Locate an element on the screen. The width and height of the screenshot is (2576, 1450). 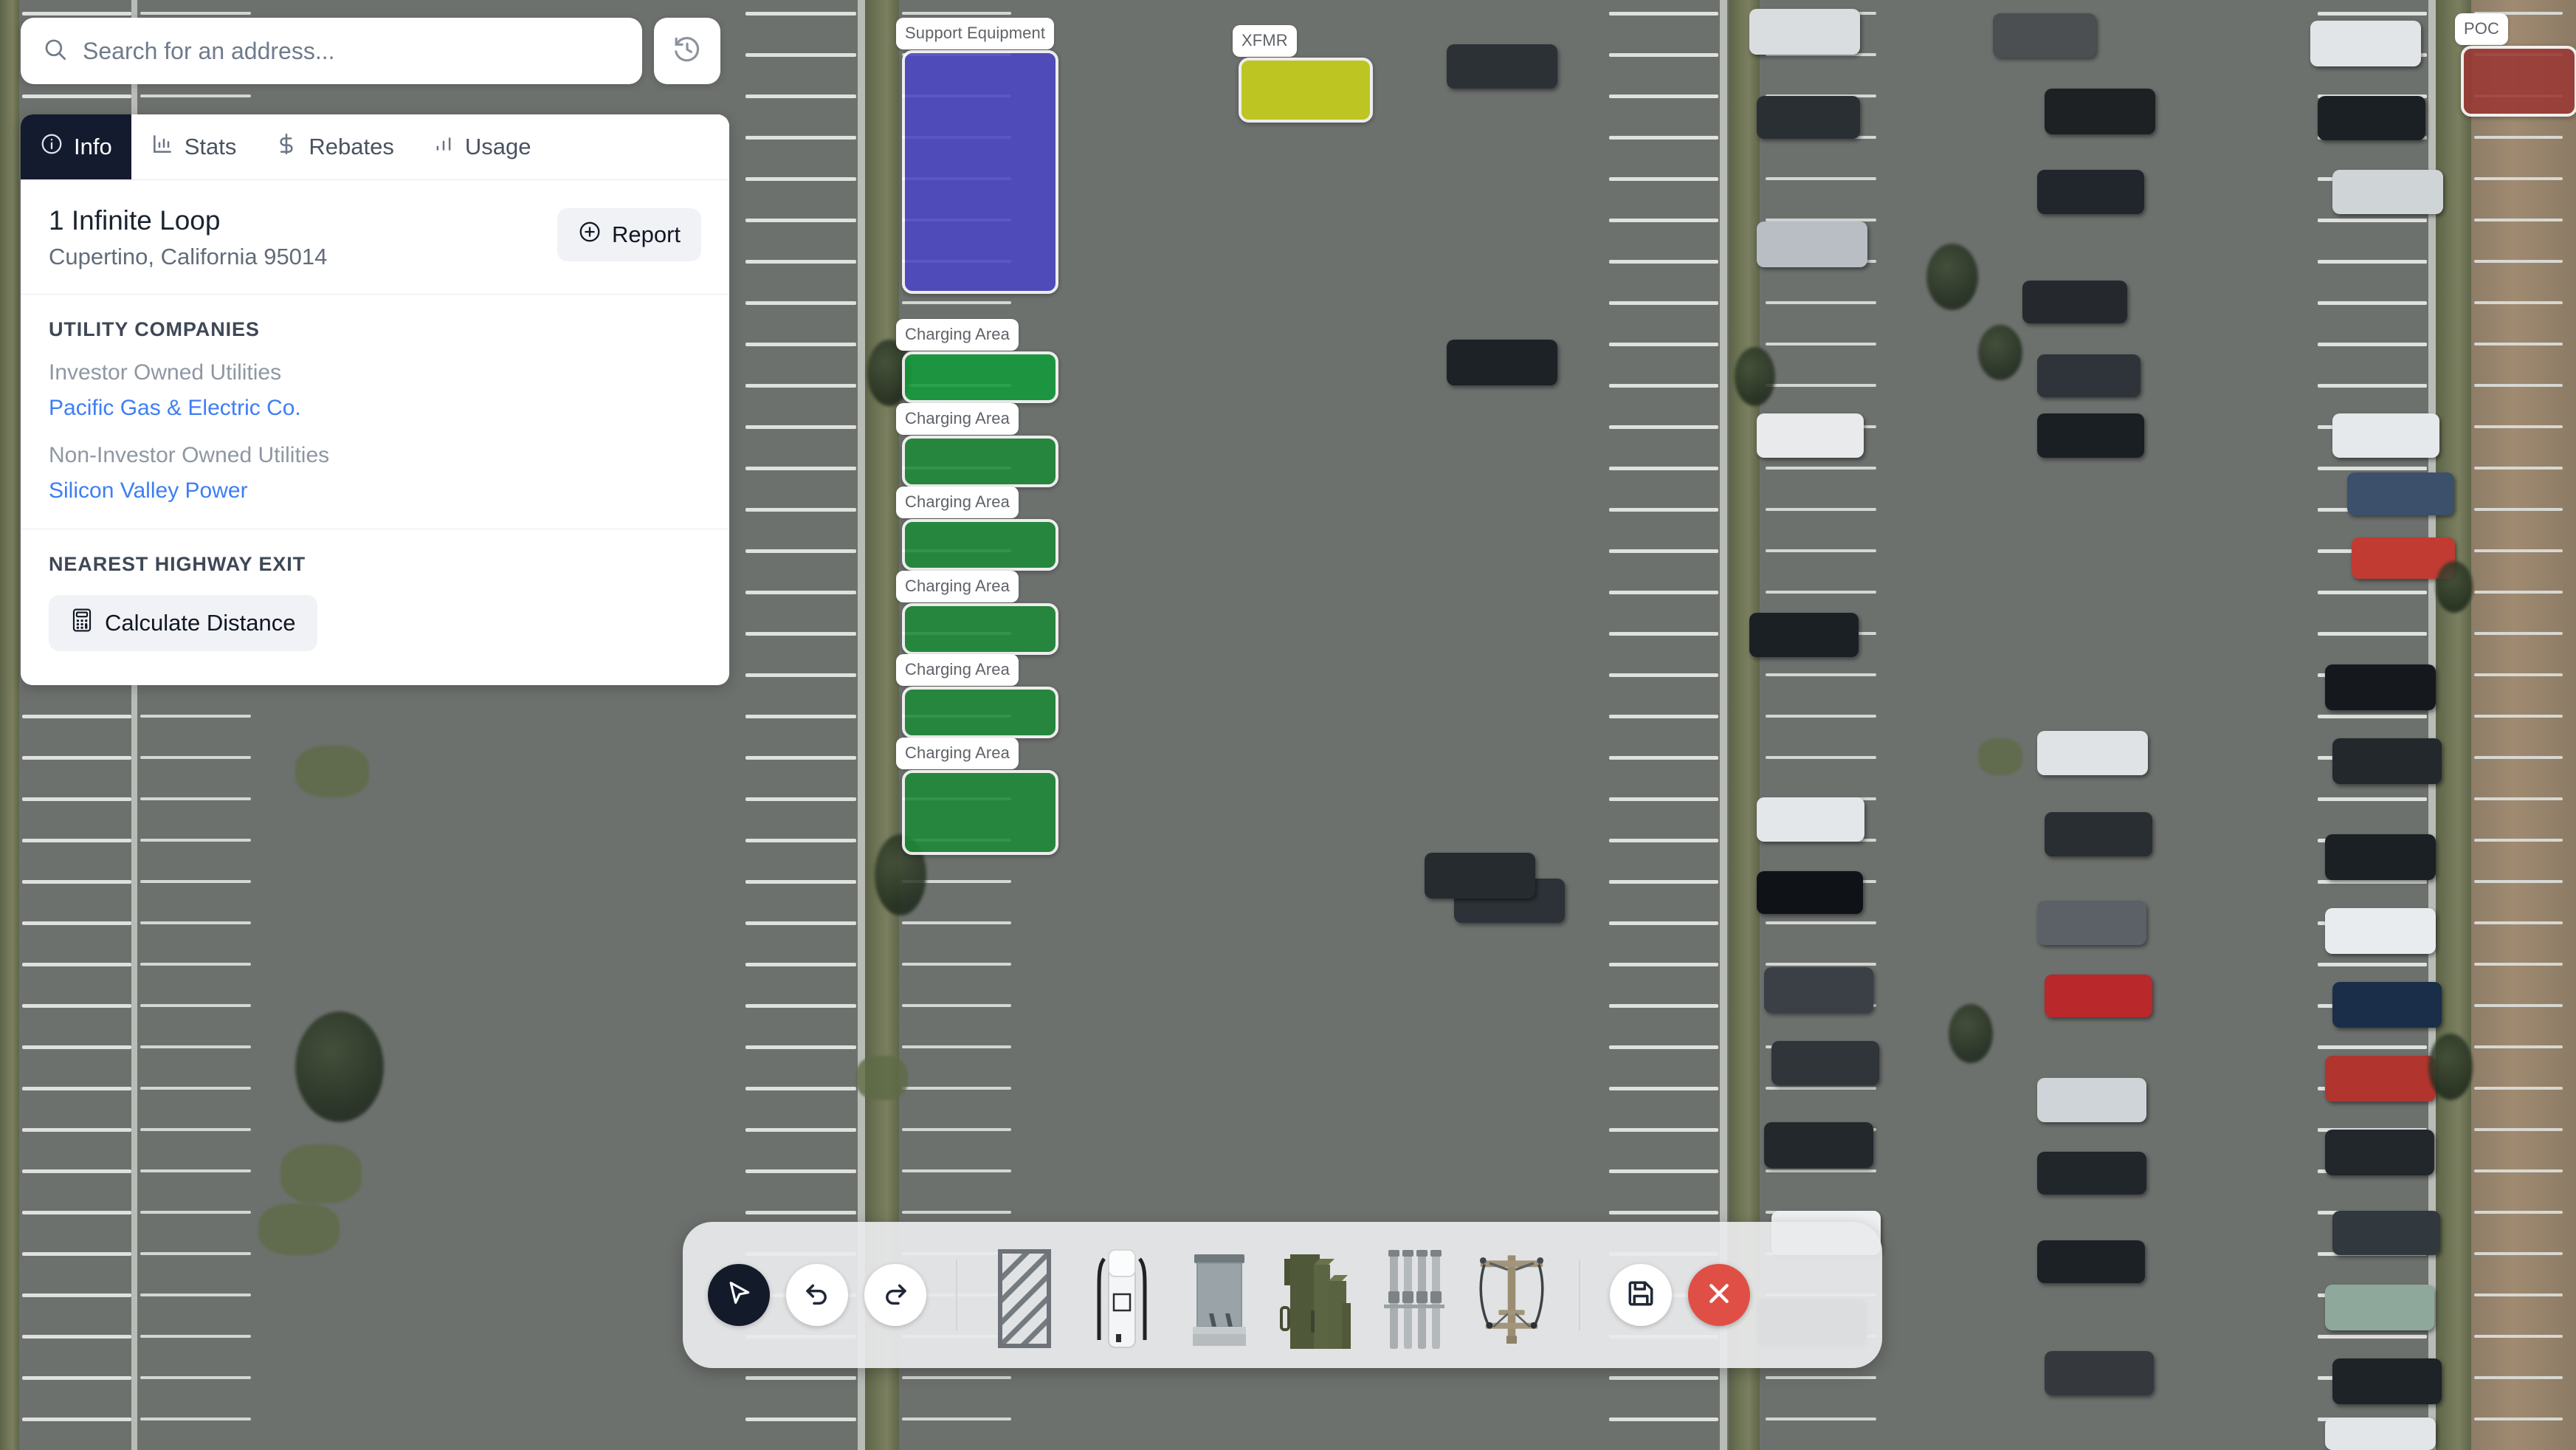
calculate-distance-button: Calculate Distance is located at coordinates (183, 623).